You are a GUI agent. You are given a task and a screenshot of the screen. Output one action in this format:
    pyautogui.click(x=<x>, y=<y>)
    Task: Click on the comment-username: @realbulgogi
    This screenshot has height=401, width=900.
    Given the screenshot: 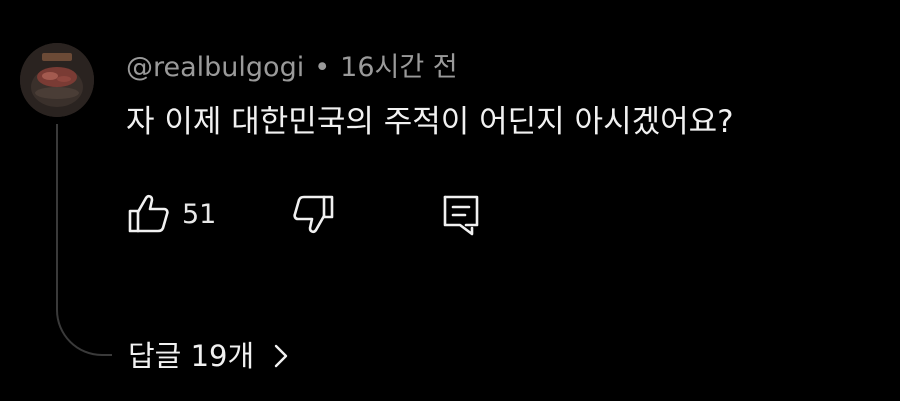 What is the action you would take?
    pyautogui.click(x=215, y=67)
    